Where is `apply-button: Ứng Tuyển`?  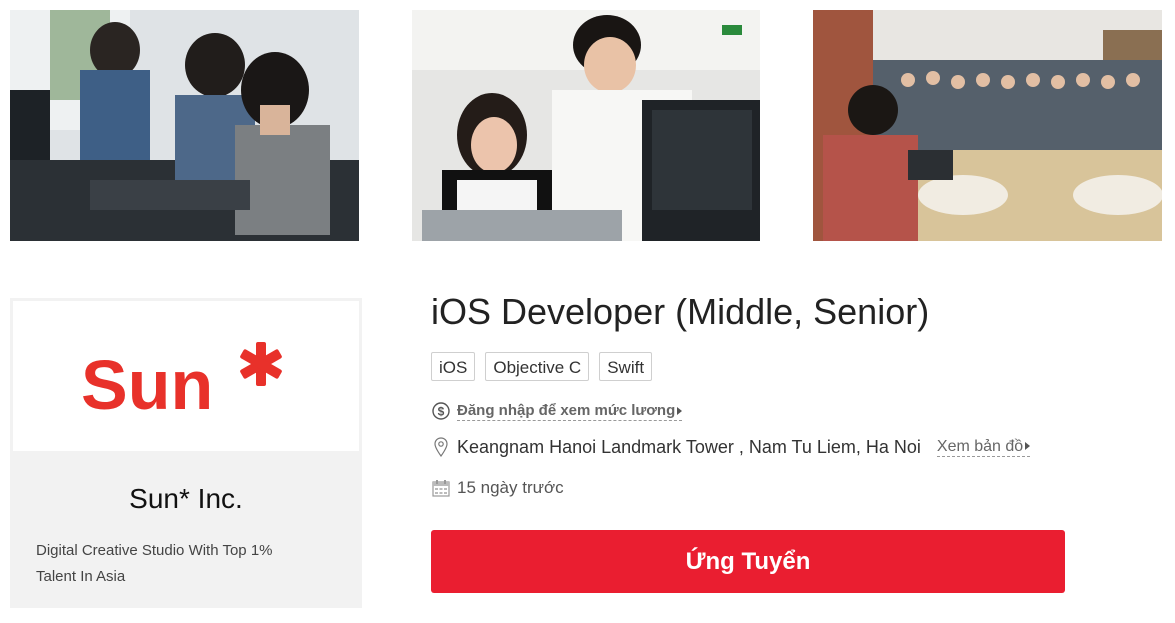
apply-button: Ứng Tuyển is located at coordinates (748, 561).